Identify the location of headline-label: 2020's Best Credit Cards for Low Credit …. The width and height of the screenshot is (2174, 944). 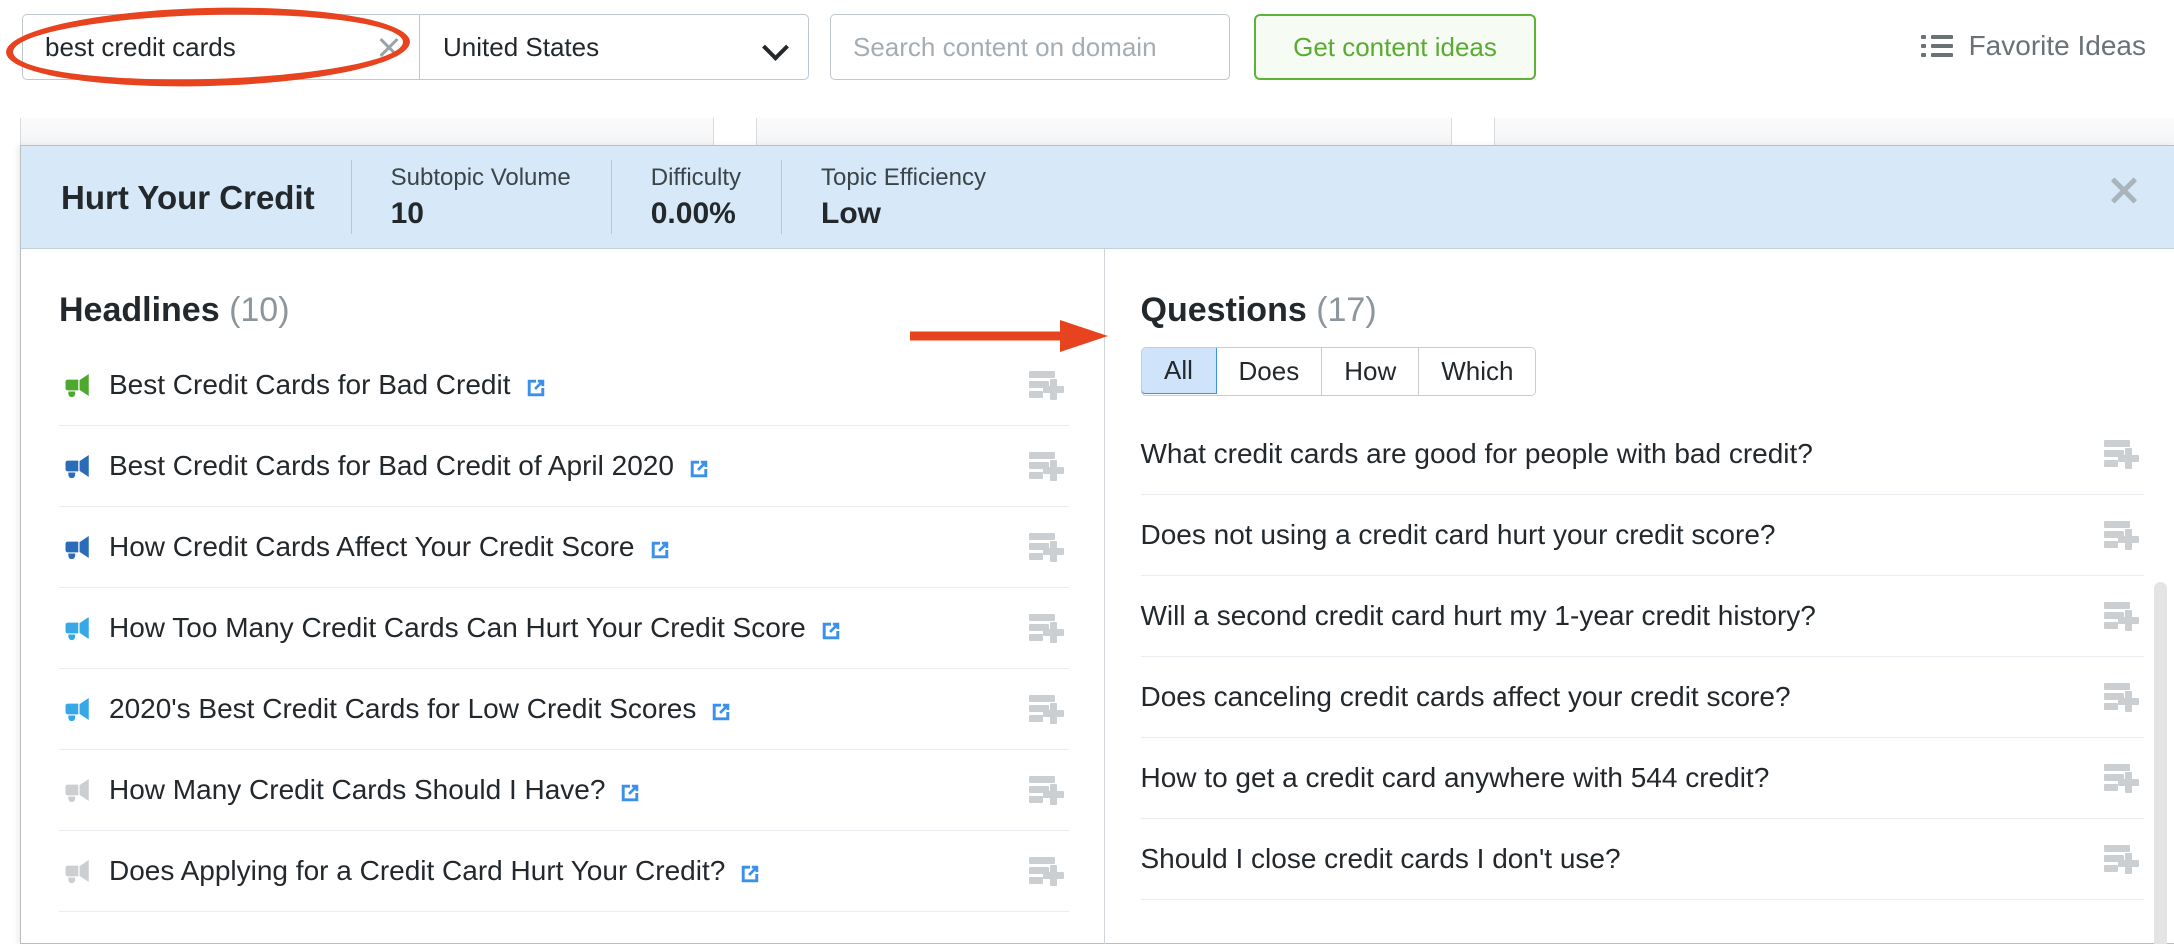
(403, 708).